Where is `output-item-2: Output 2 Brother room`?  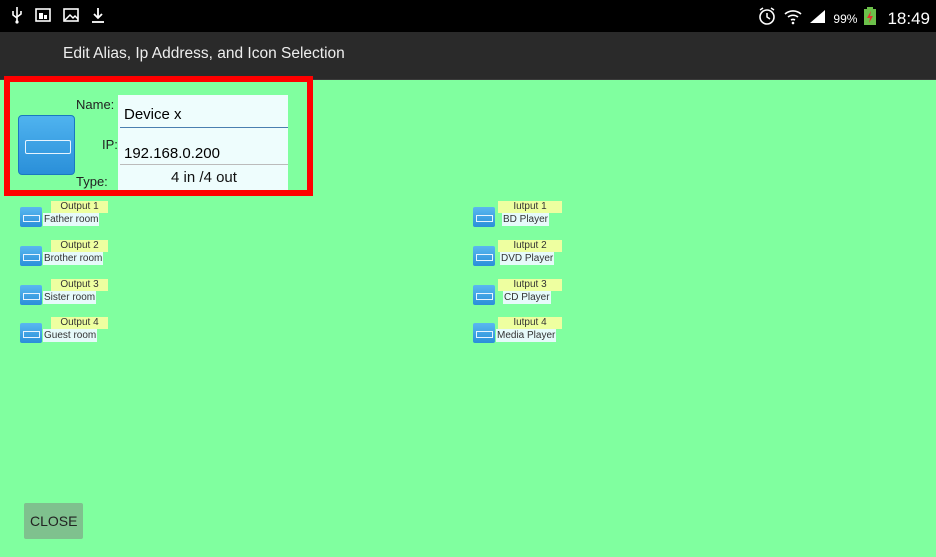 output-item-2: Output 2 Brother room is located at coordinates (65, 254).